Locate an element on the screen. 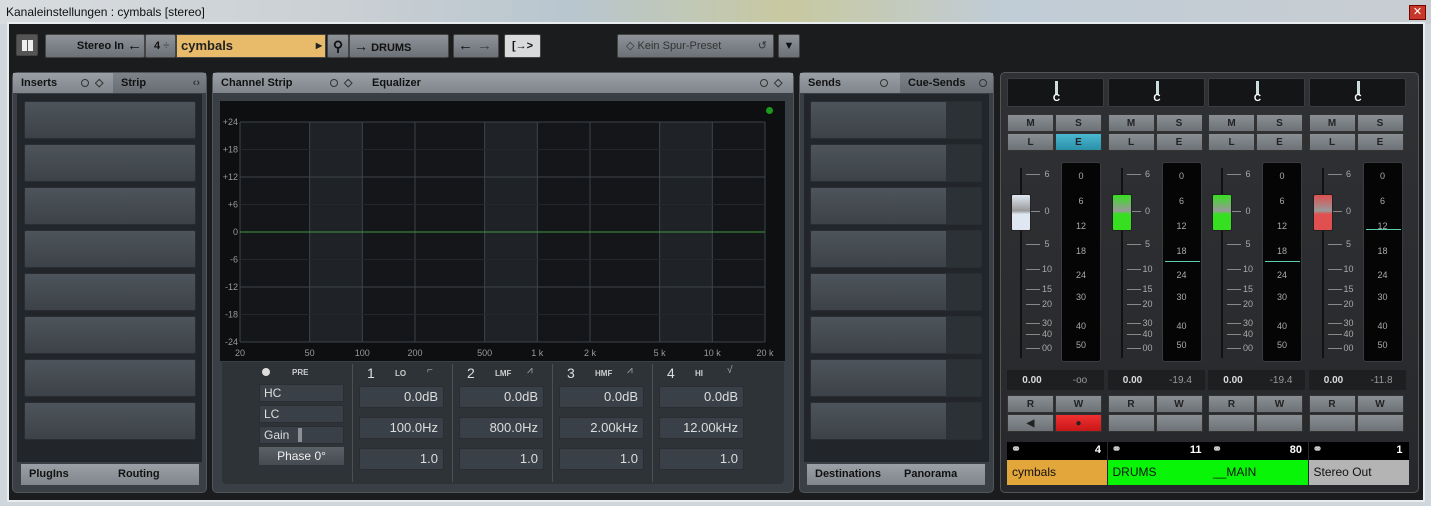  band-freq-field: 2.00kHz is located at coordinates (601, 428).